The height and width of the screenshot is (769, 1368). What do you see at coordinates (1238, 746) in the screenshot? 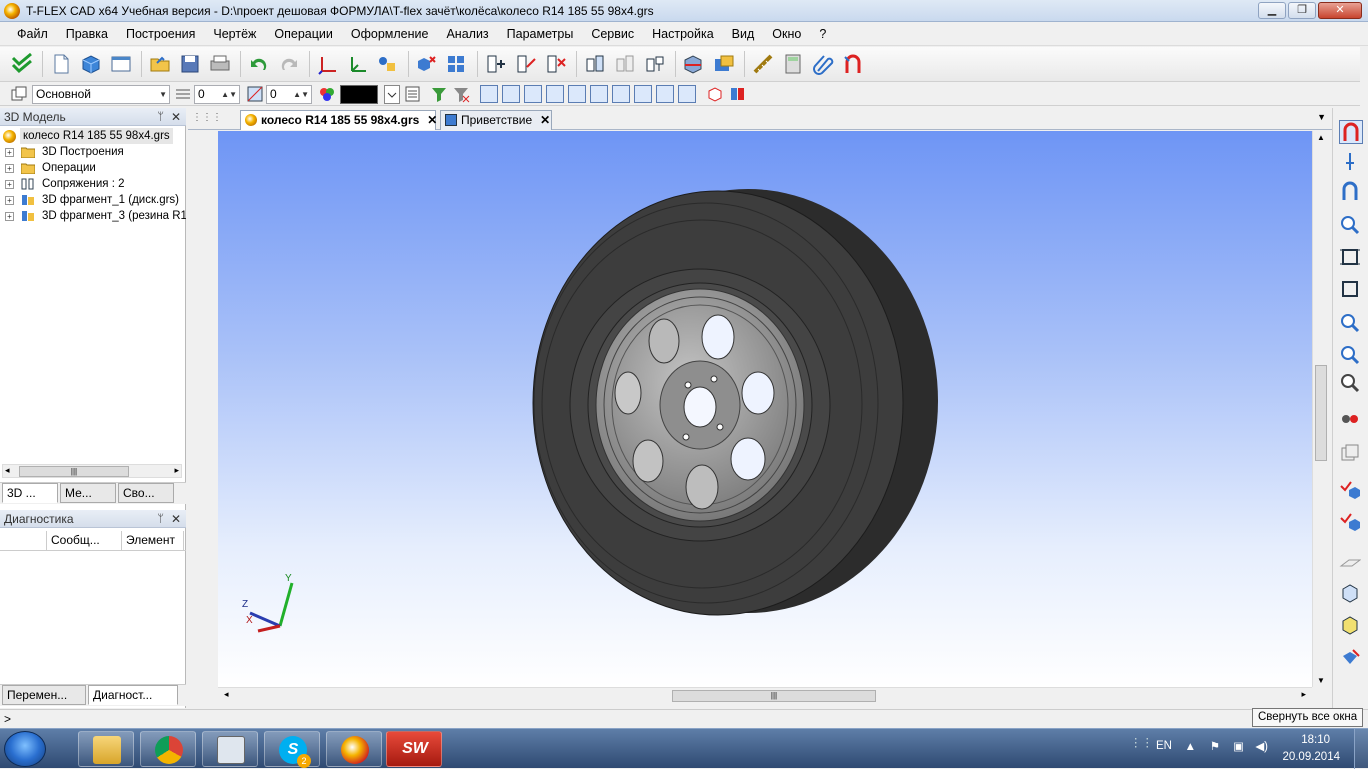
I see `network-icon: ▣` at bounding box center [1238, 746].